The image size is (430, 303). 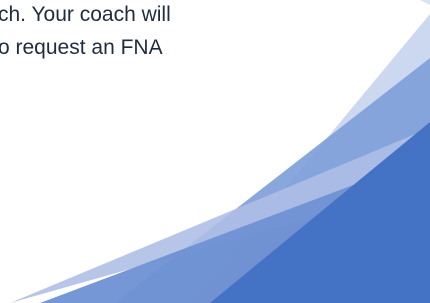 I want to click on body-text-line: o request an FNA, so click(x=81, y=47).